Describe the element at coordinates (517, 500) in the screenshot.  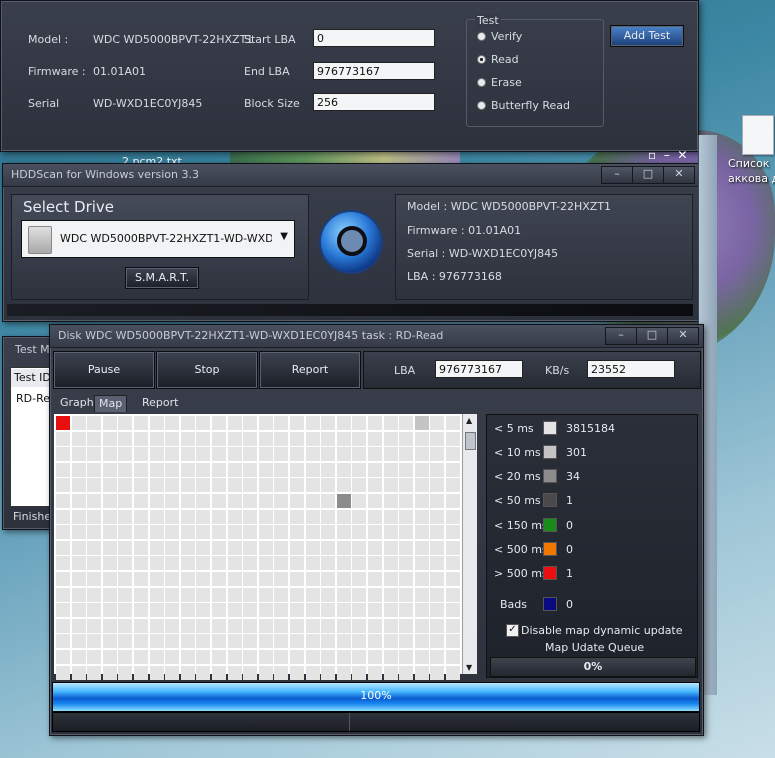
I see `legend-label: < 50 ms` at that location.